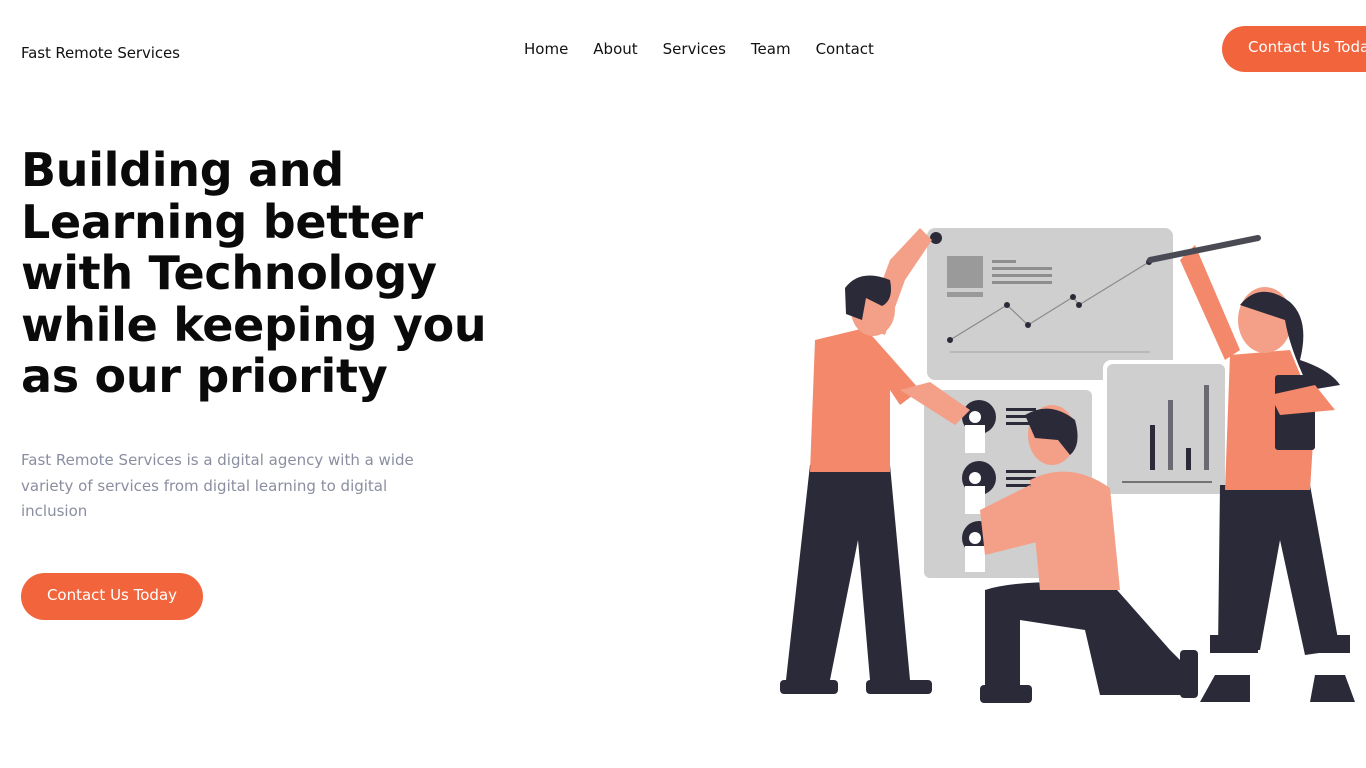 The height and width of the screenshot is (768, 1366). Describe the element at coordinates (112, 596) in the screenshot. I see `hero-contact-button: Contact Us Today` at that location.